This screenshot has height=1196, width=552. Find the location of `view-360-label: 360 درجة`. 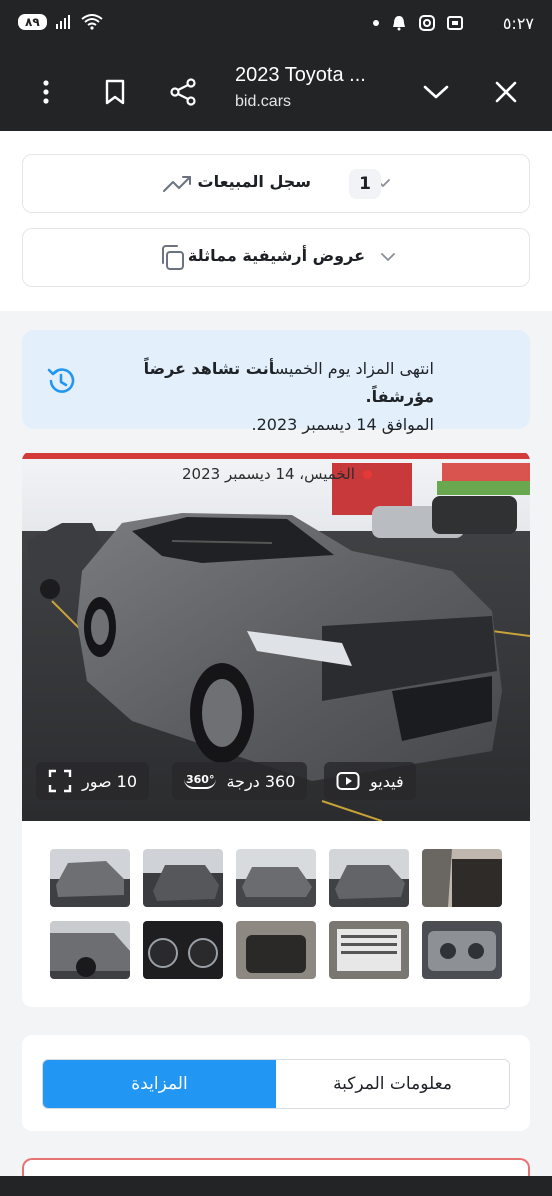

view-360-label: 360 درجة is located at coordinates (261, 781).